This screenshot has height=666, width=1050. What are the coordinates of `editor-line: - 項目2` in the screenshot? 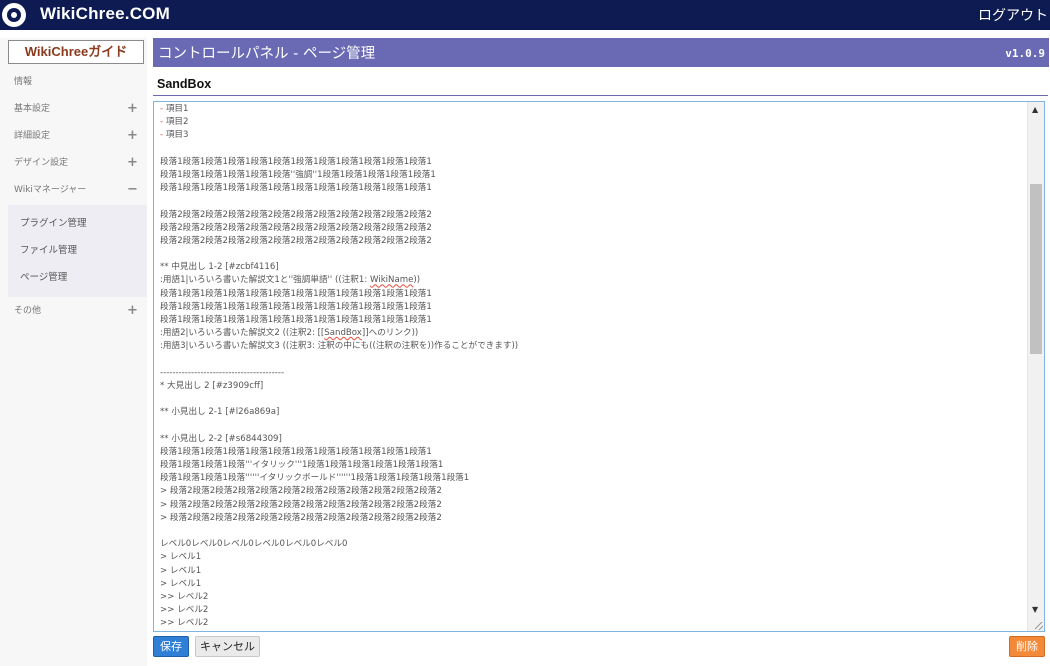 It's located at (174, 122).